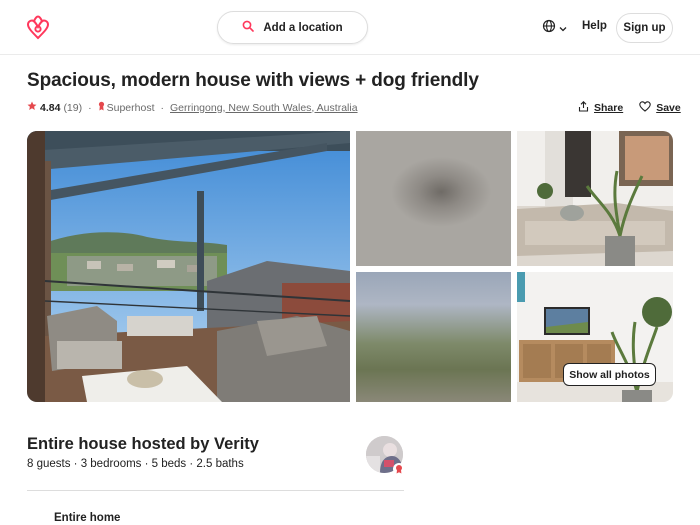 This screenshot has height=525, width=700. What do you see at coordinates (38, 28) in the screenshot?
I see `airbnb-logo-icon` at bounding box center [38, 28].